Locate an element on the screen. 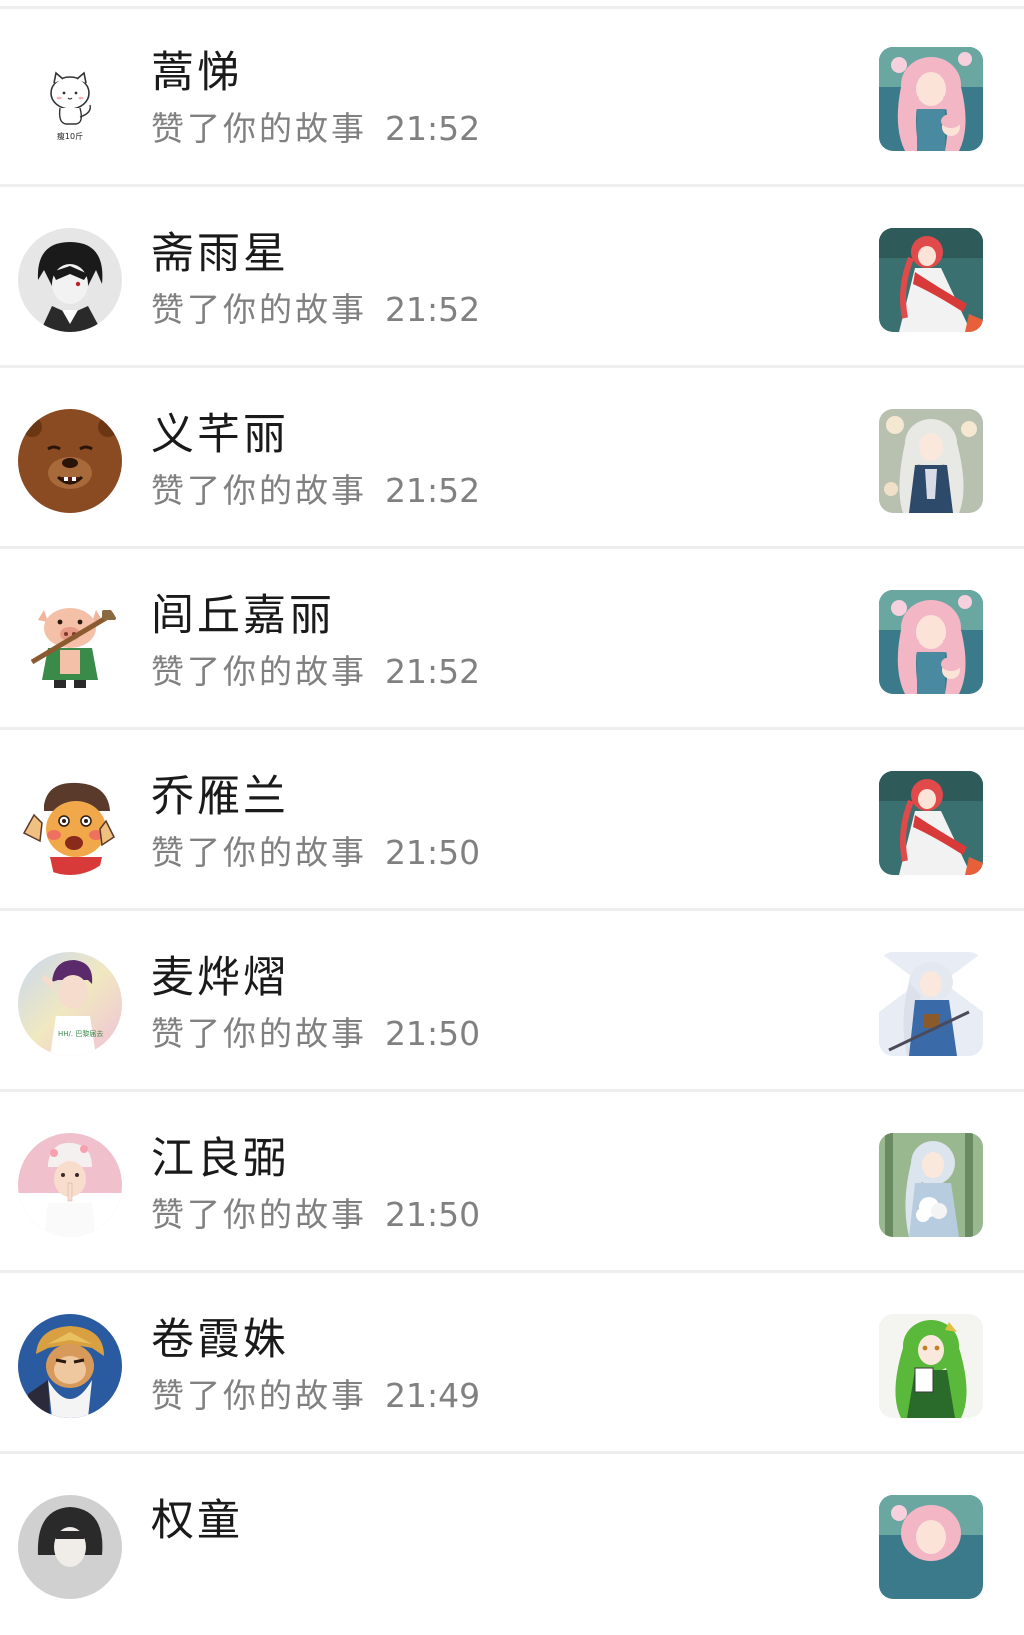 The width and height of the screenshot is (1024, 1635). green-hair-girl-thumbnail is located at coordinates (931, 1366).